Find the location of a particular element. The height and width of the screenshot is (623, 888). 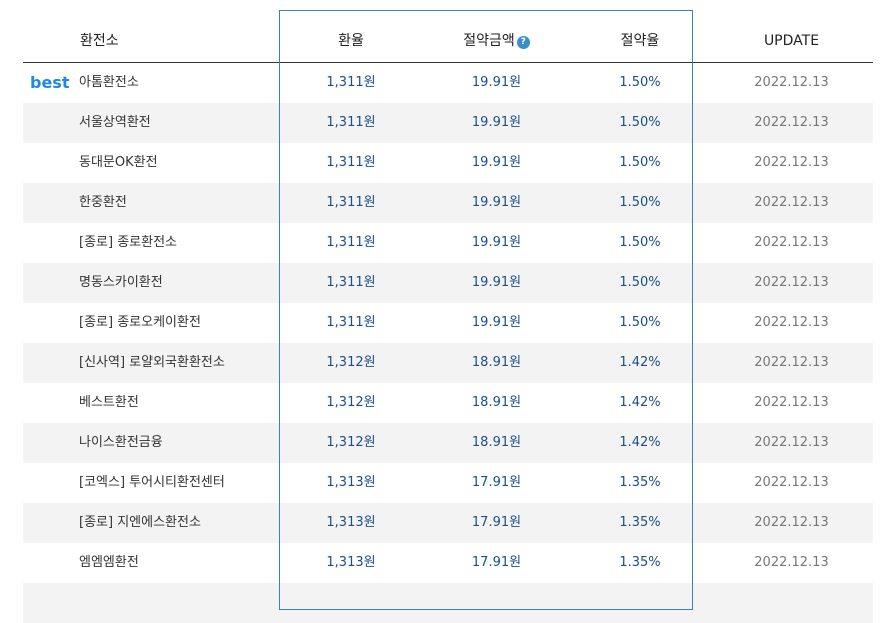

exchanger-name: 동대문OK환전 is located at coordinates (118, 163).